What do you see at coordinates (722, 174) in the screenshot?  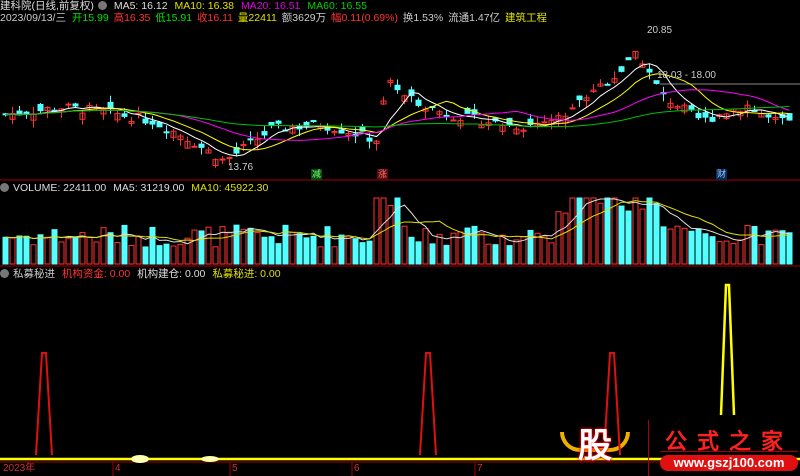 I see `marker-finance: 财` at bounding box center [722, 174].